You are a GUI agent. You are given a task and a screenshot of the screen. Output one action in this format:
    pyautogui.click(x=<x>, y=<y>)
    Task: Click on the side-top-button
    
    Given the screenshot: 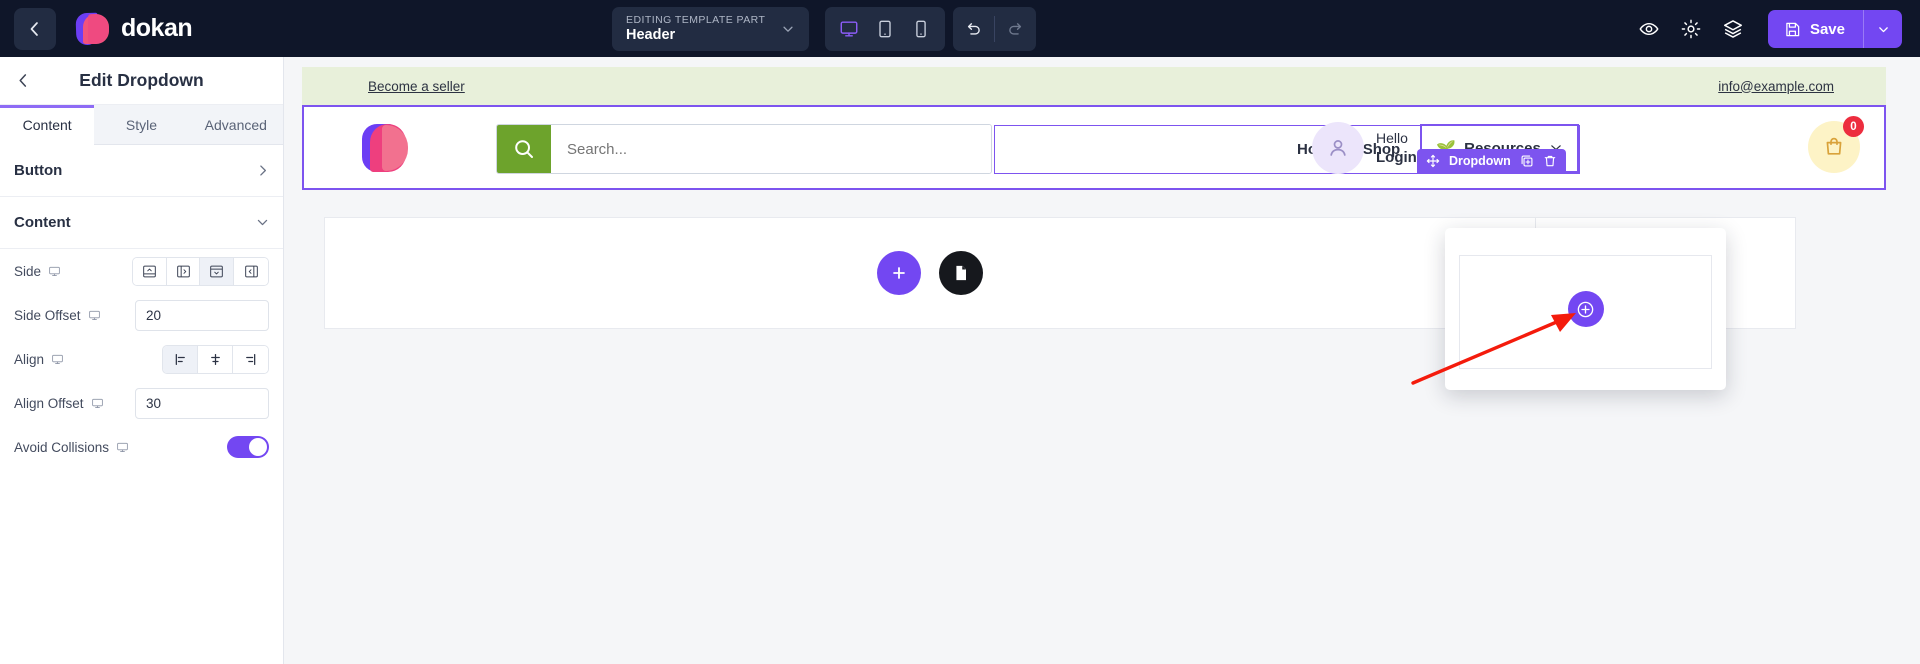 What is the action you would take?
    pyautogui.click(x=149, y=271)
    